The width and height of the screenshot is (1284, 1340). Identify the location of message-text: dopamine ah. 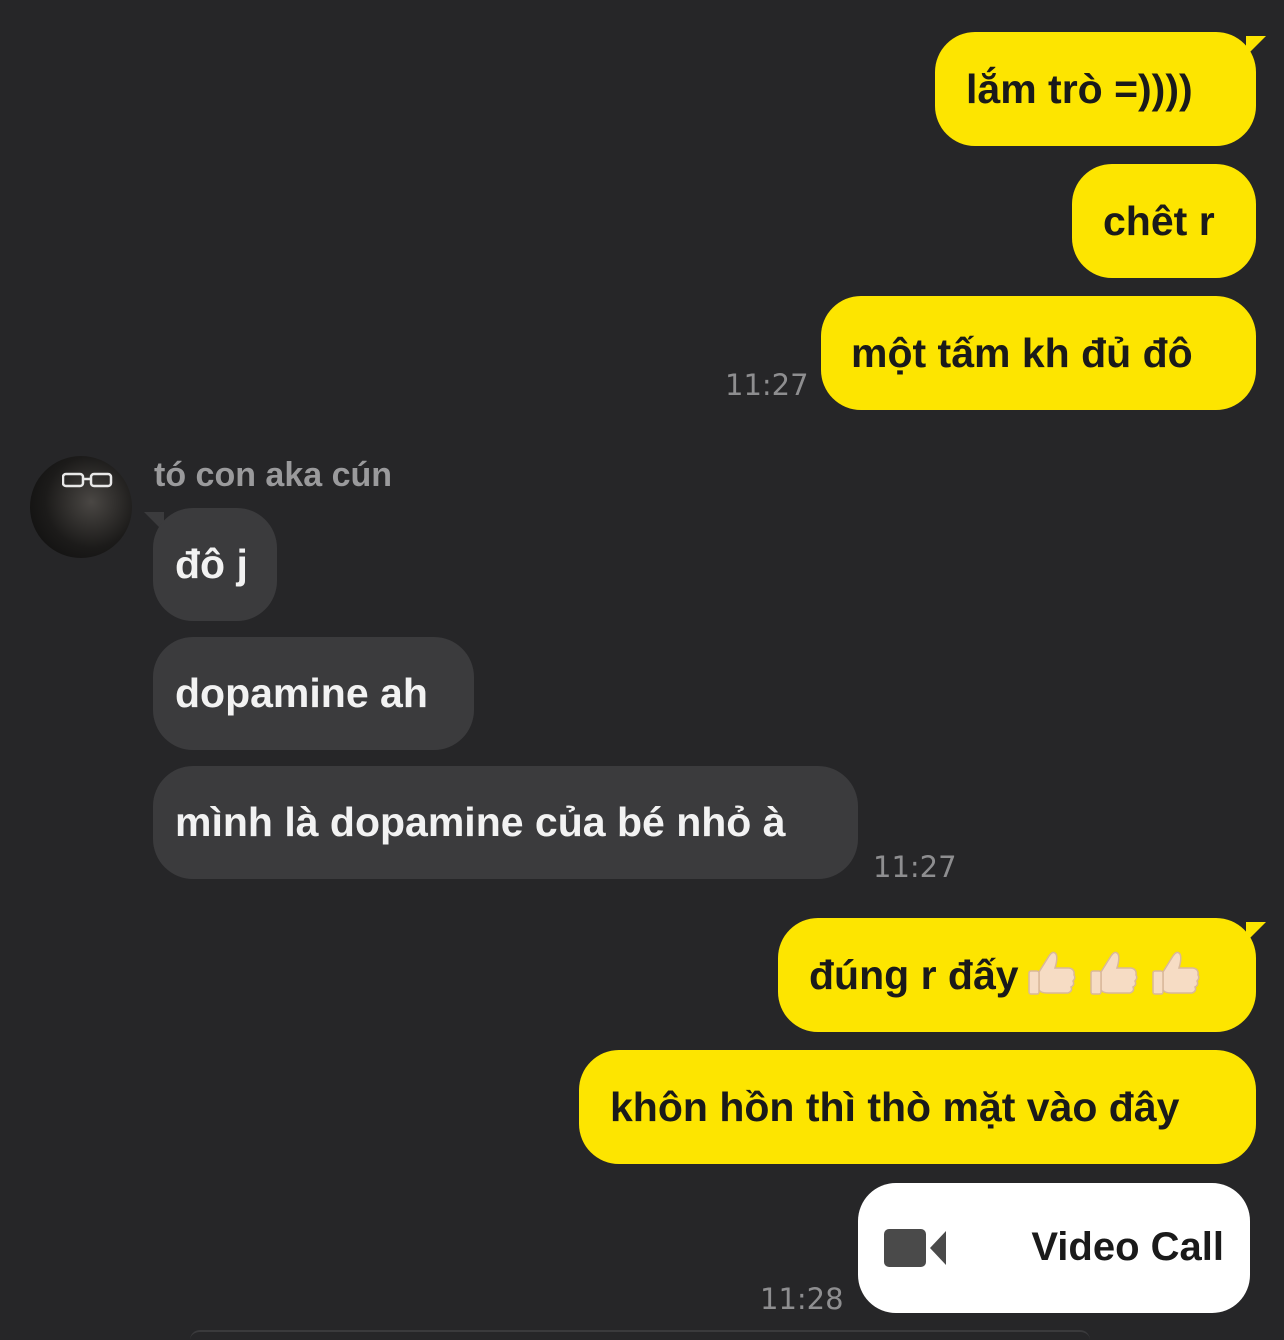
(301, 693).